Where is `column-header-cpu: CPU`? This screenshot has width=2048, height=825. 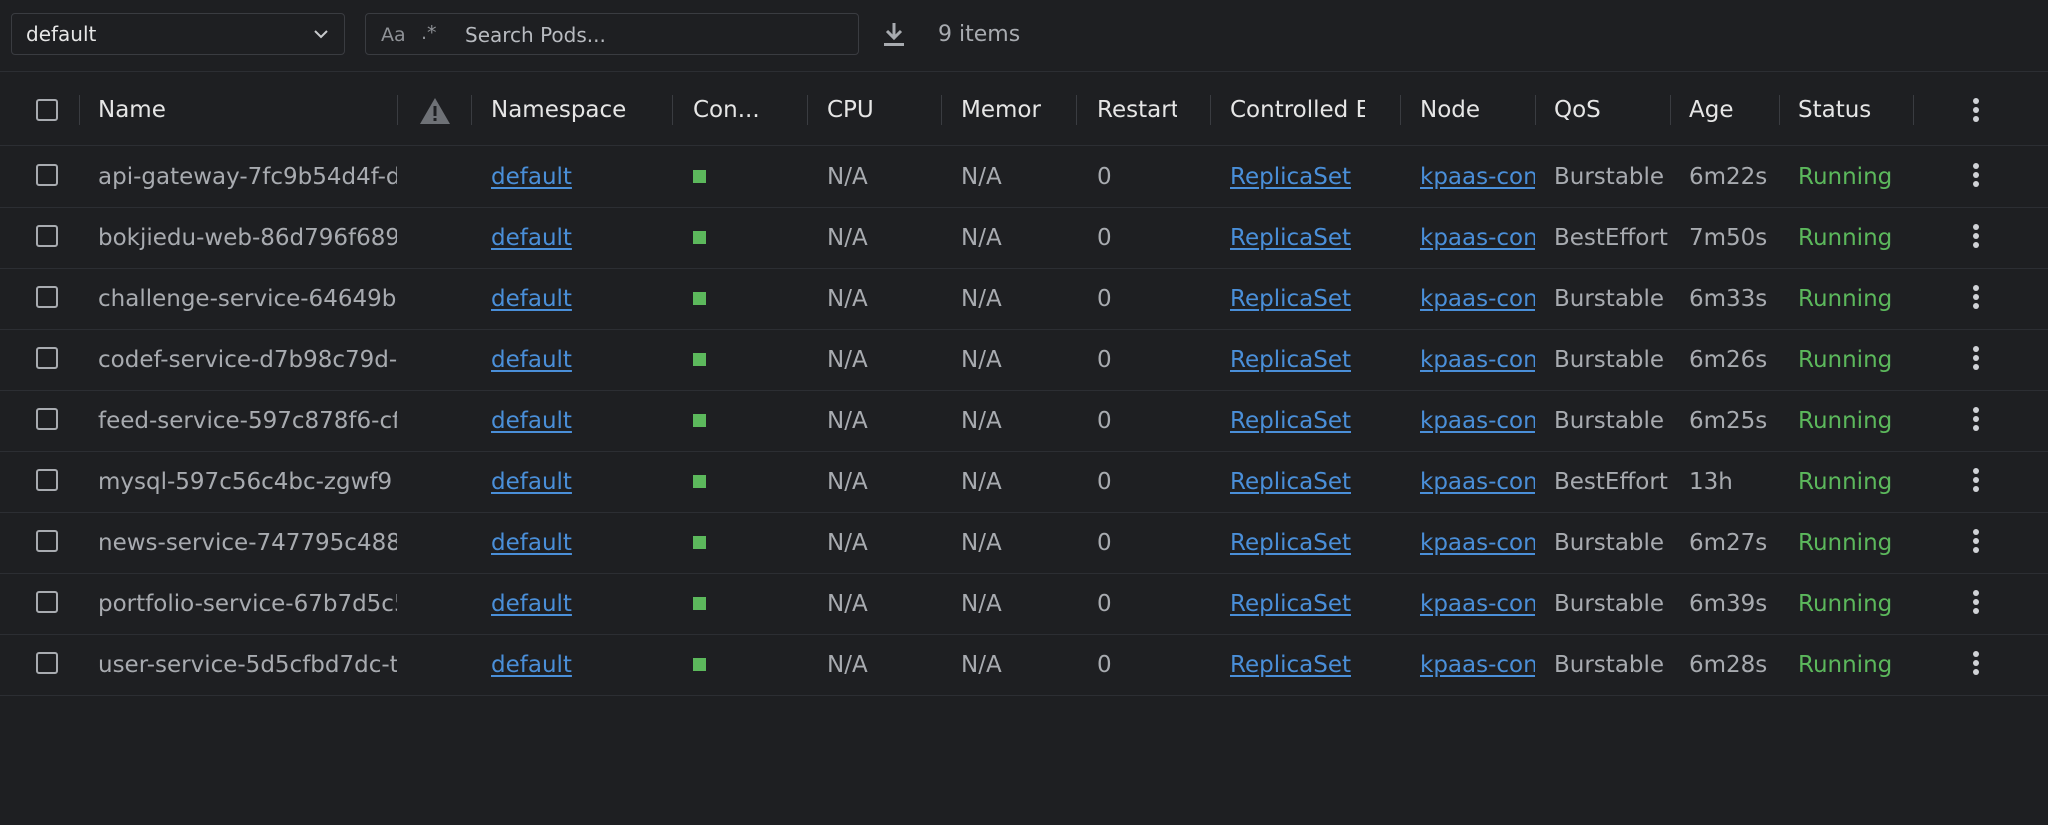
column-header-cpu: CPU is located at coordinates (882, 110).